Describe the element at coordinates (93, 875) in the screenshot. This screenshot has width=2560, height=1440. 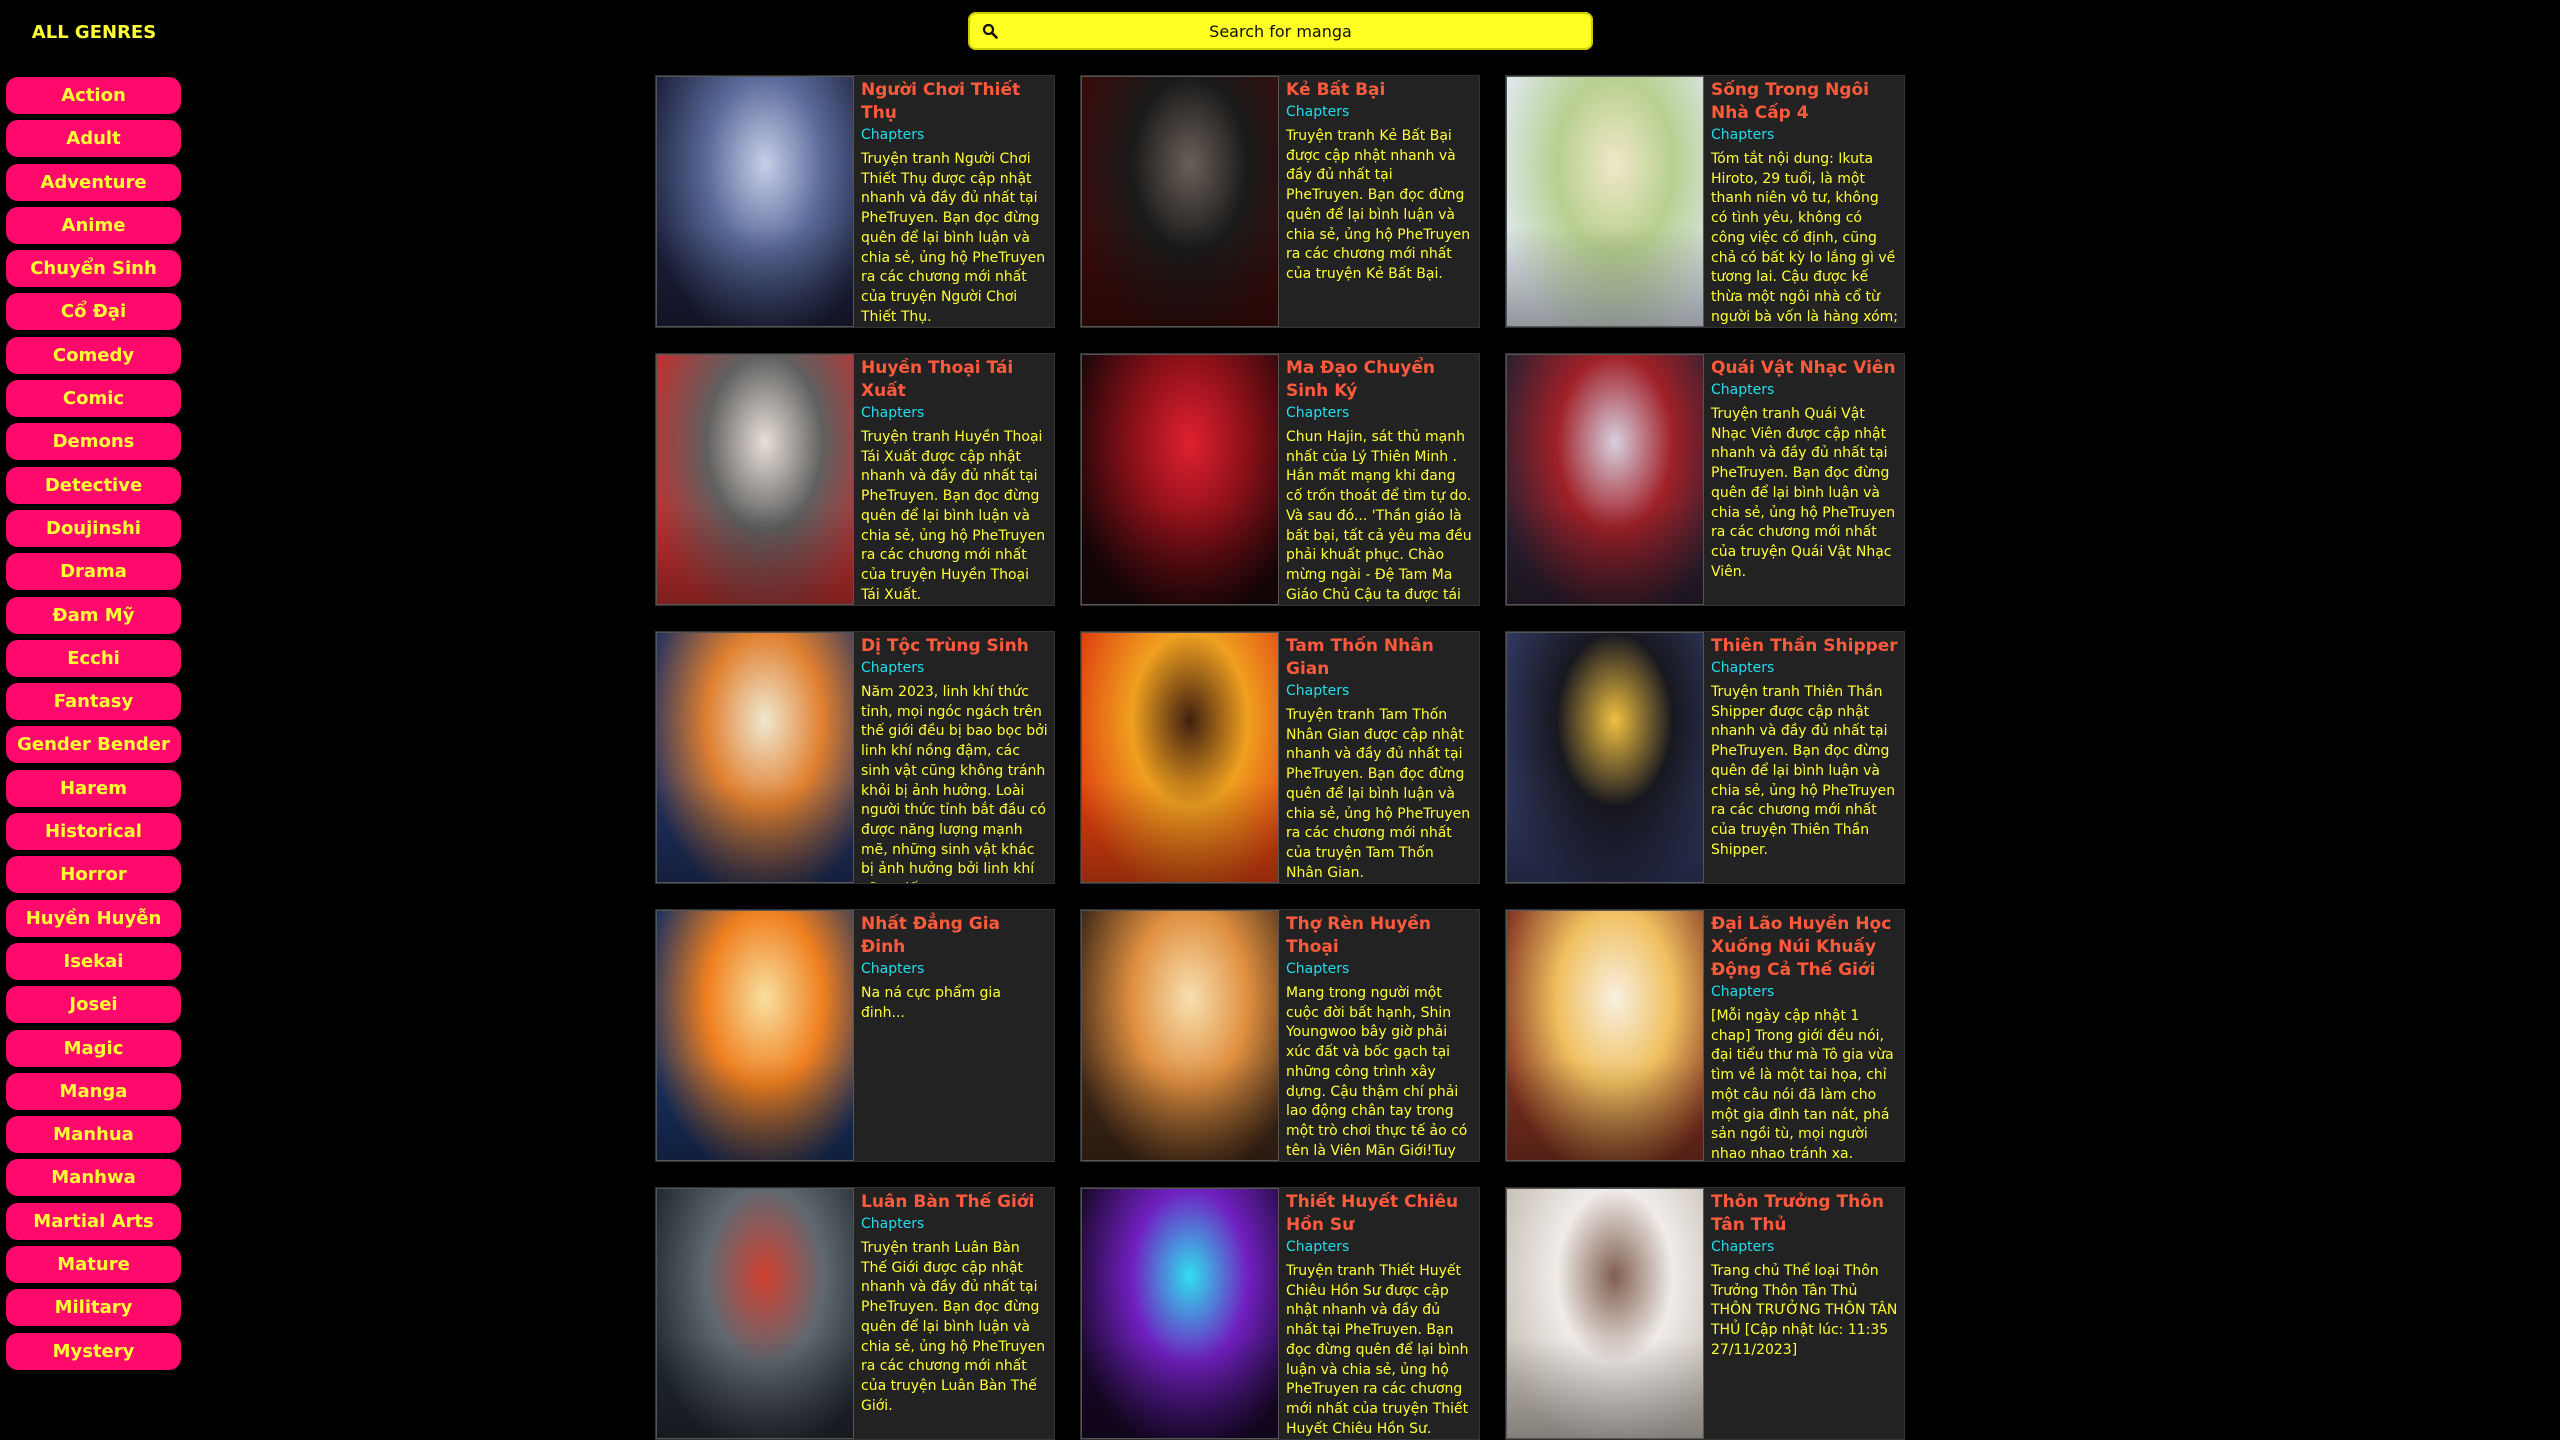
I see `genre-button: Horror` at that location.